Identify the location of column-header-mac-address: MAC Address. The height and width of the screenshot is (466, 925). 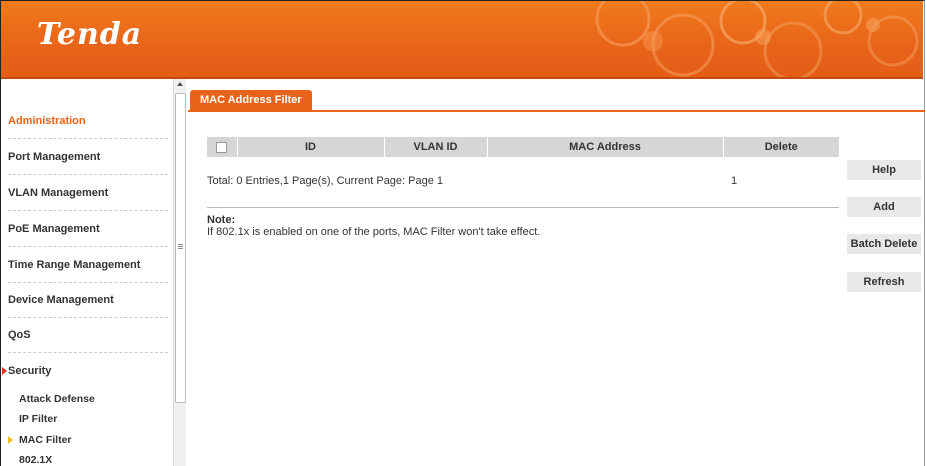
(605, 147).